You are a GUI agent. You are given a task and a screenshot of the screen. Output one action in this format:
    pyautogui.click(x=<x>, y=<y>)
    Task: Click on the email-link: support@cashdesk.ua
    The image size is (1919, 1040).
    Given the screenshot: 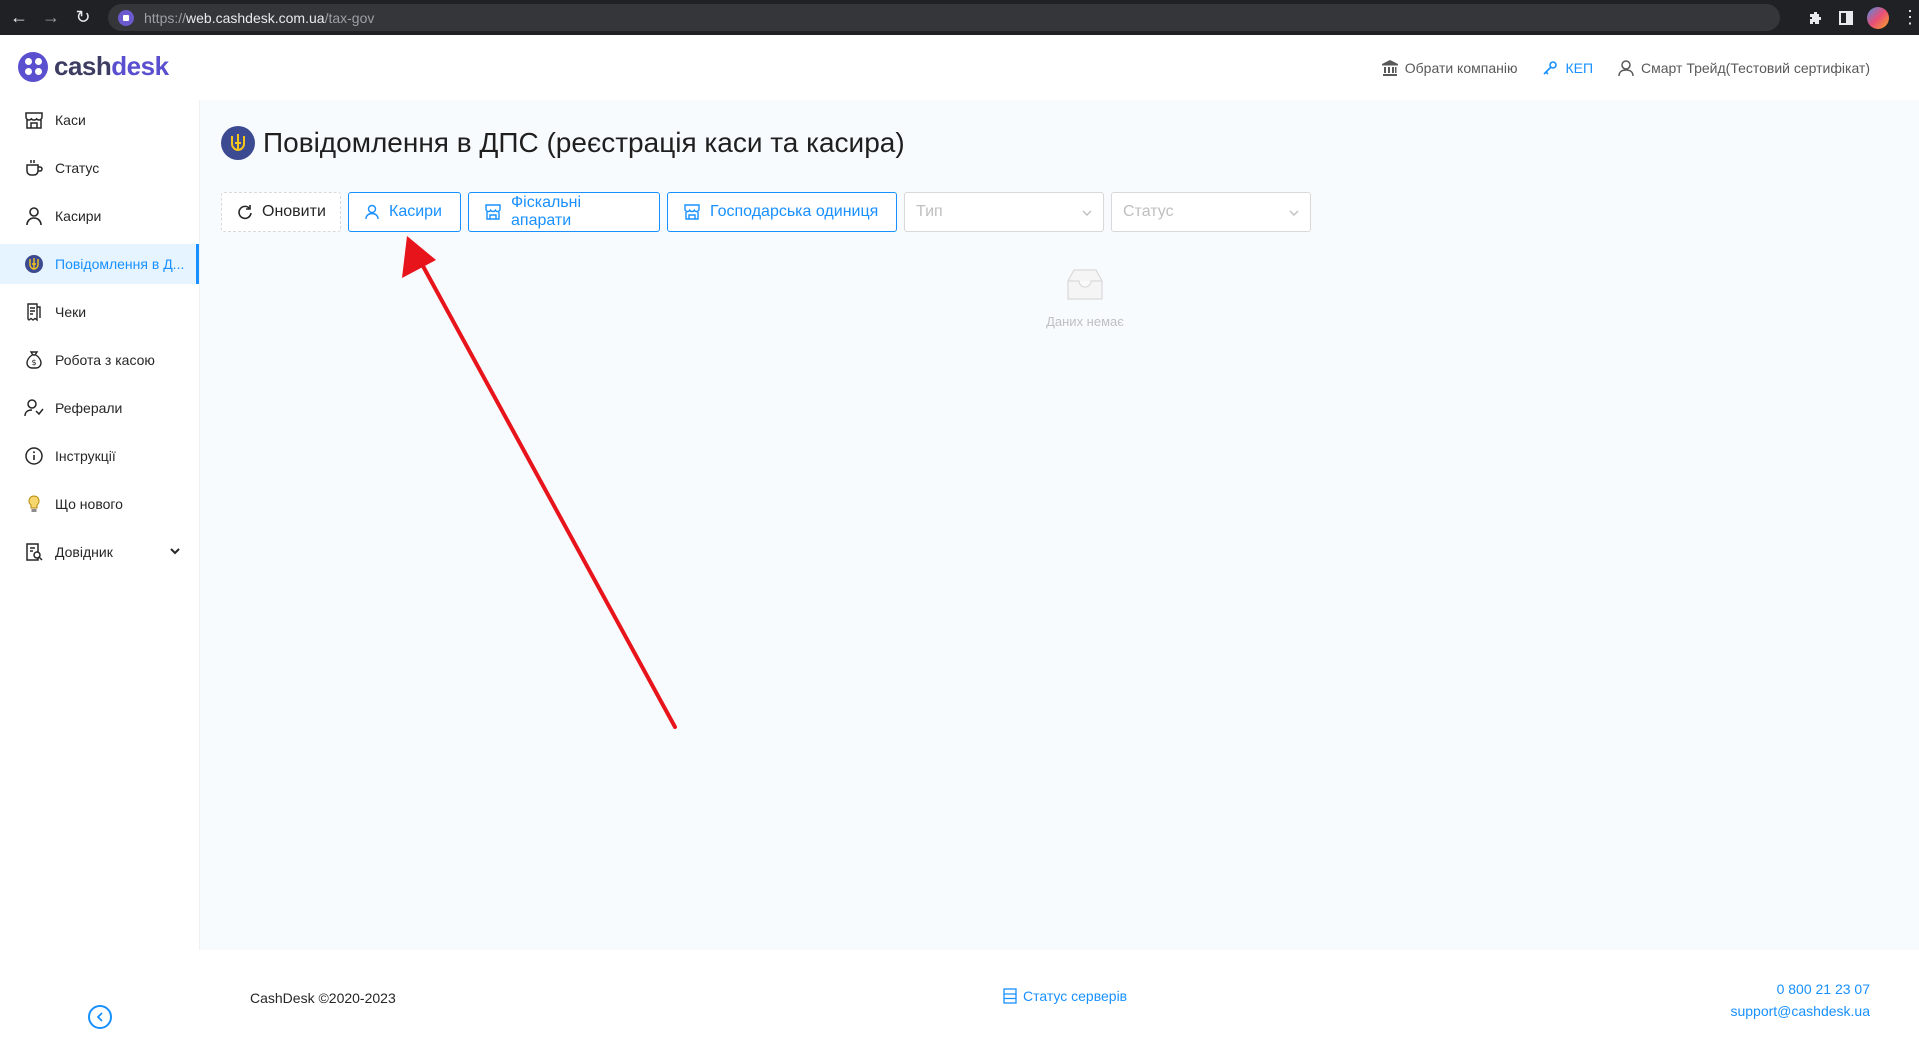 What is the action you would take?
    pyautogui.click(x=1800, y=1011)
    